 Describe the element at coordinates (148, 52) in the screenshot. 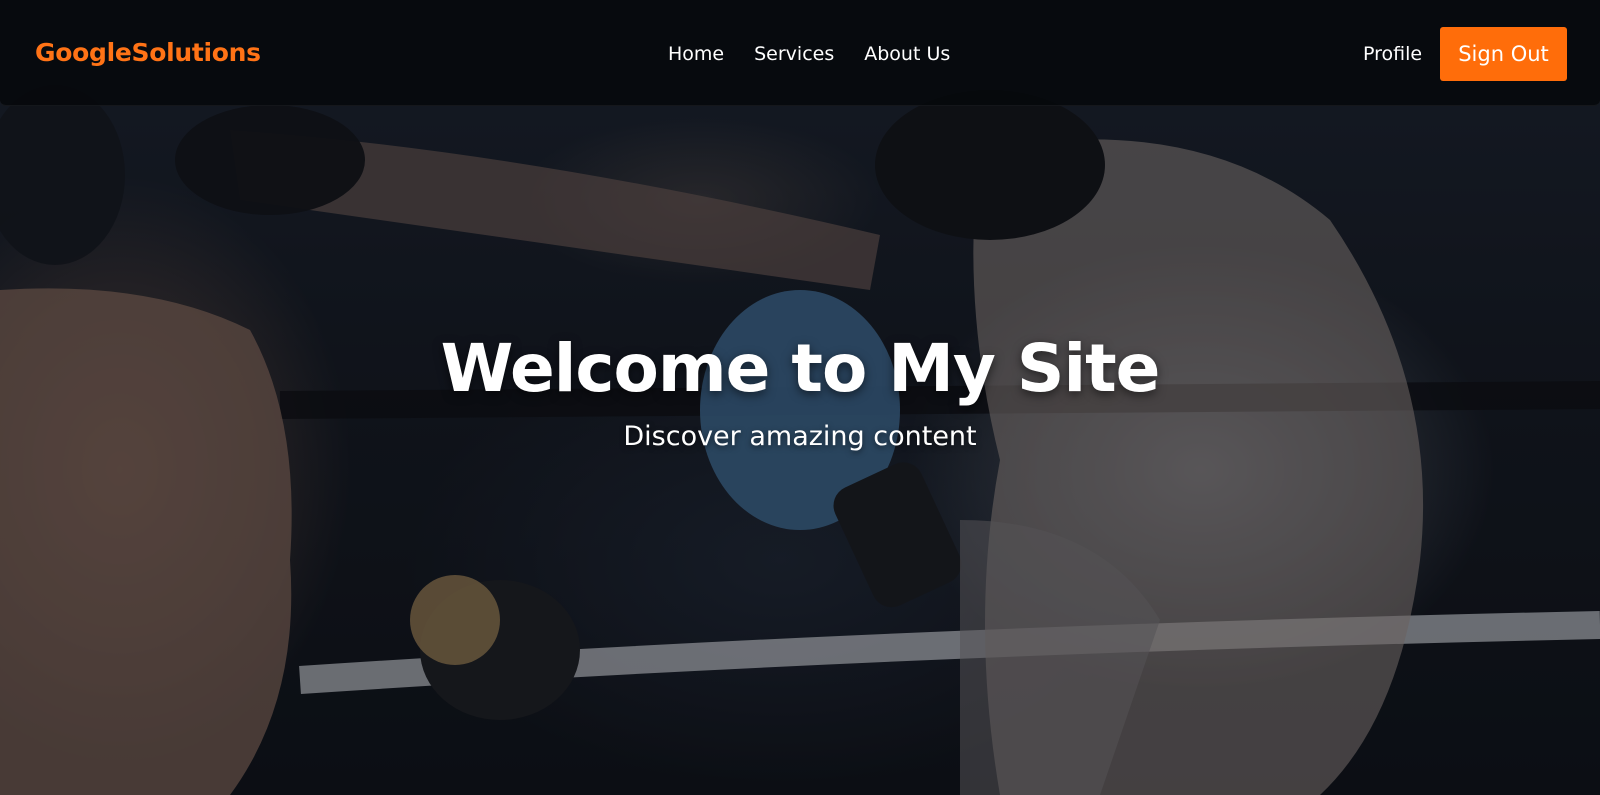

I see `brand-logo: GoogleSolutions` at that location.